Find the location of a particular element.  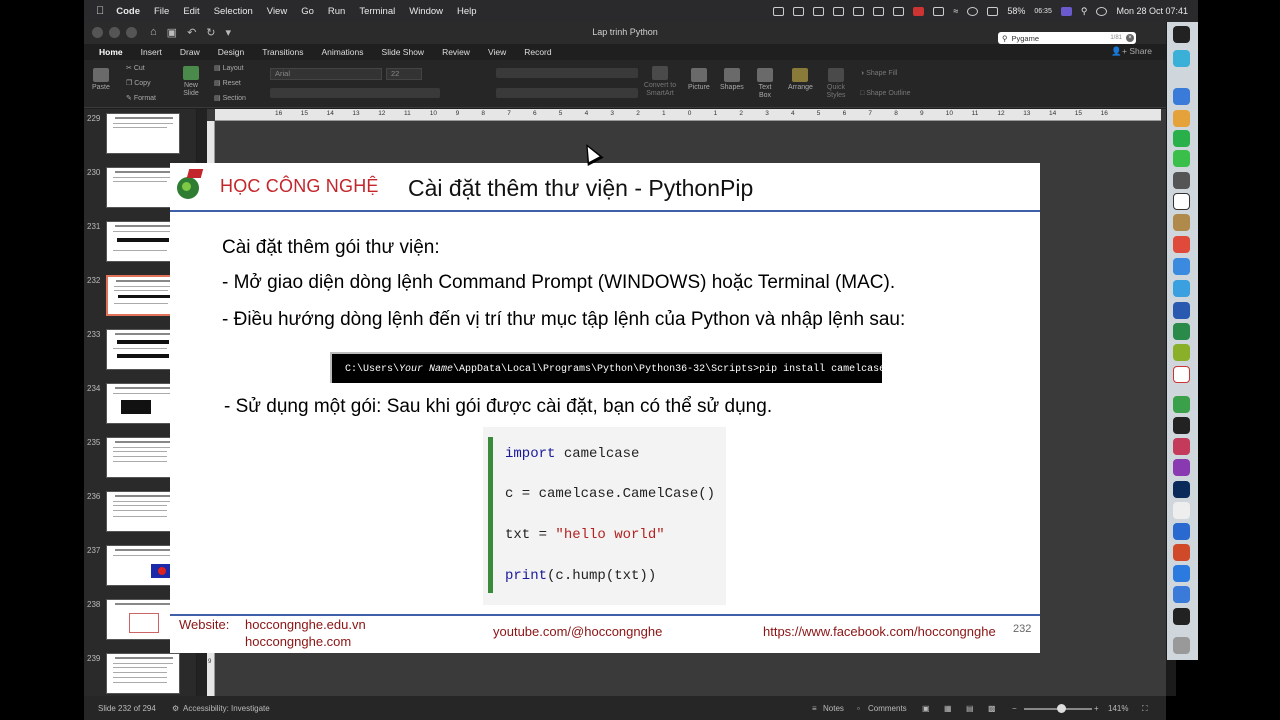

tab-animations: Animations is located at coordinates (342, 52).